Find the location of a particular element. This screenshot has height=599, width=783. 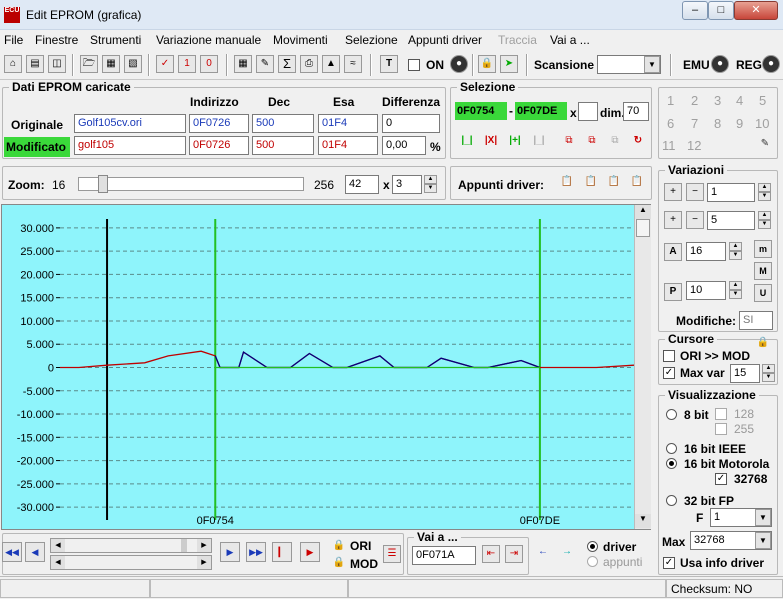

variazione-p-field: 10 is located at coordinates (706, 290).